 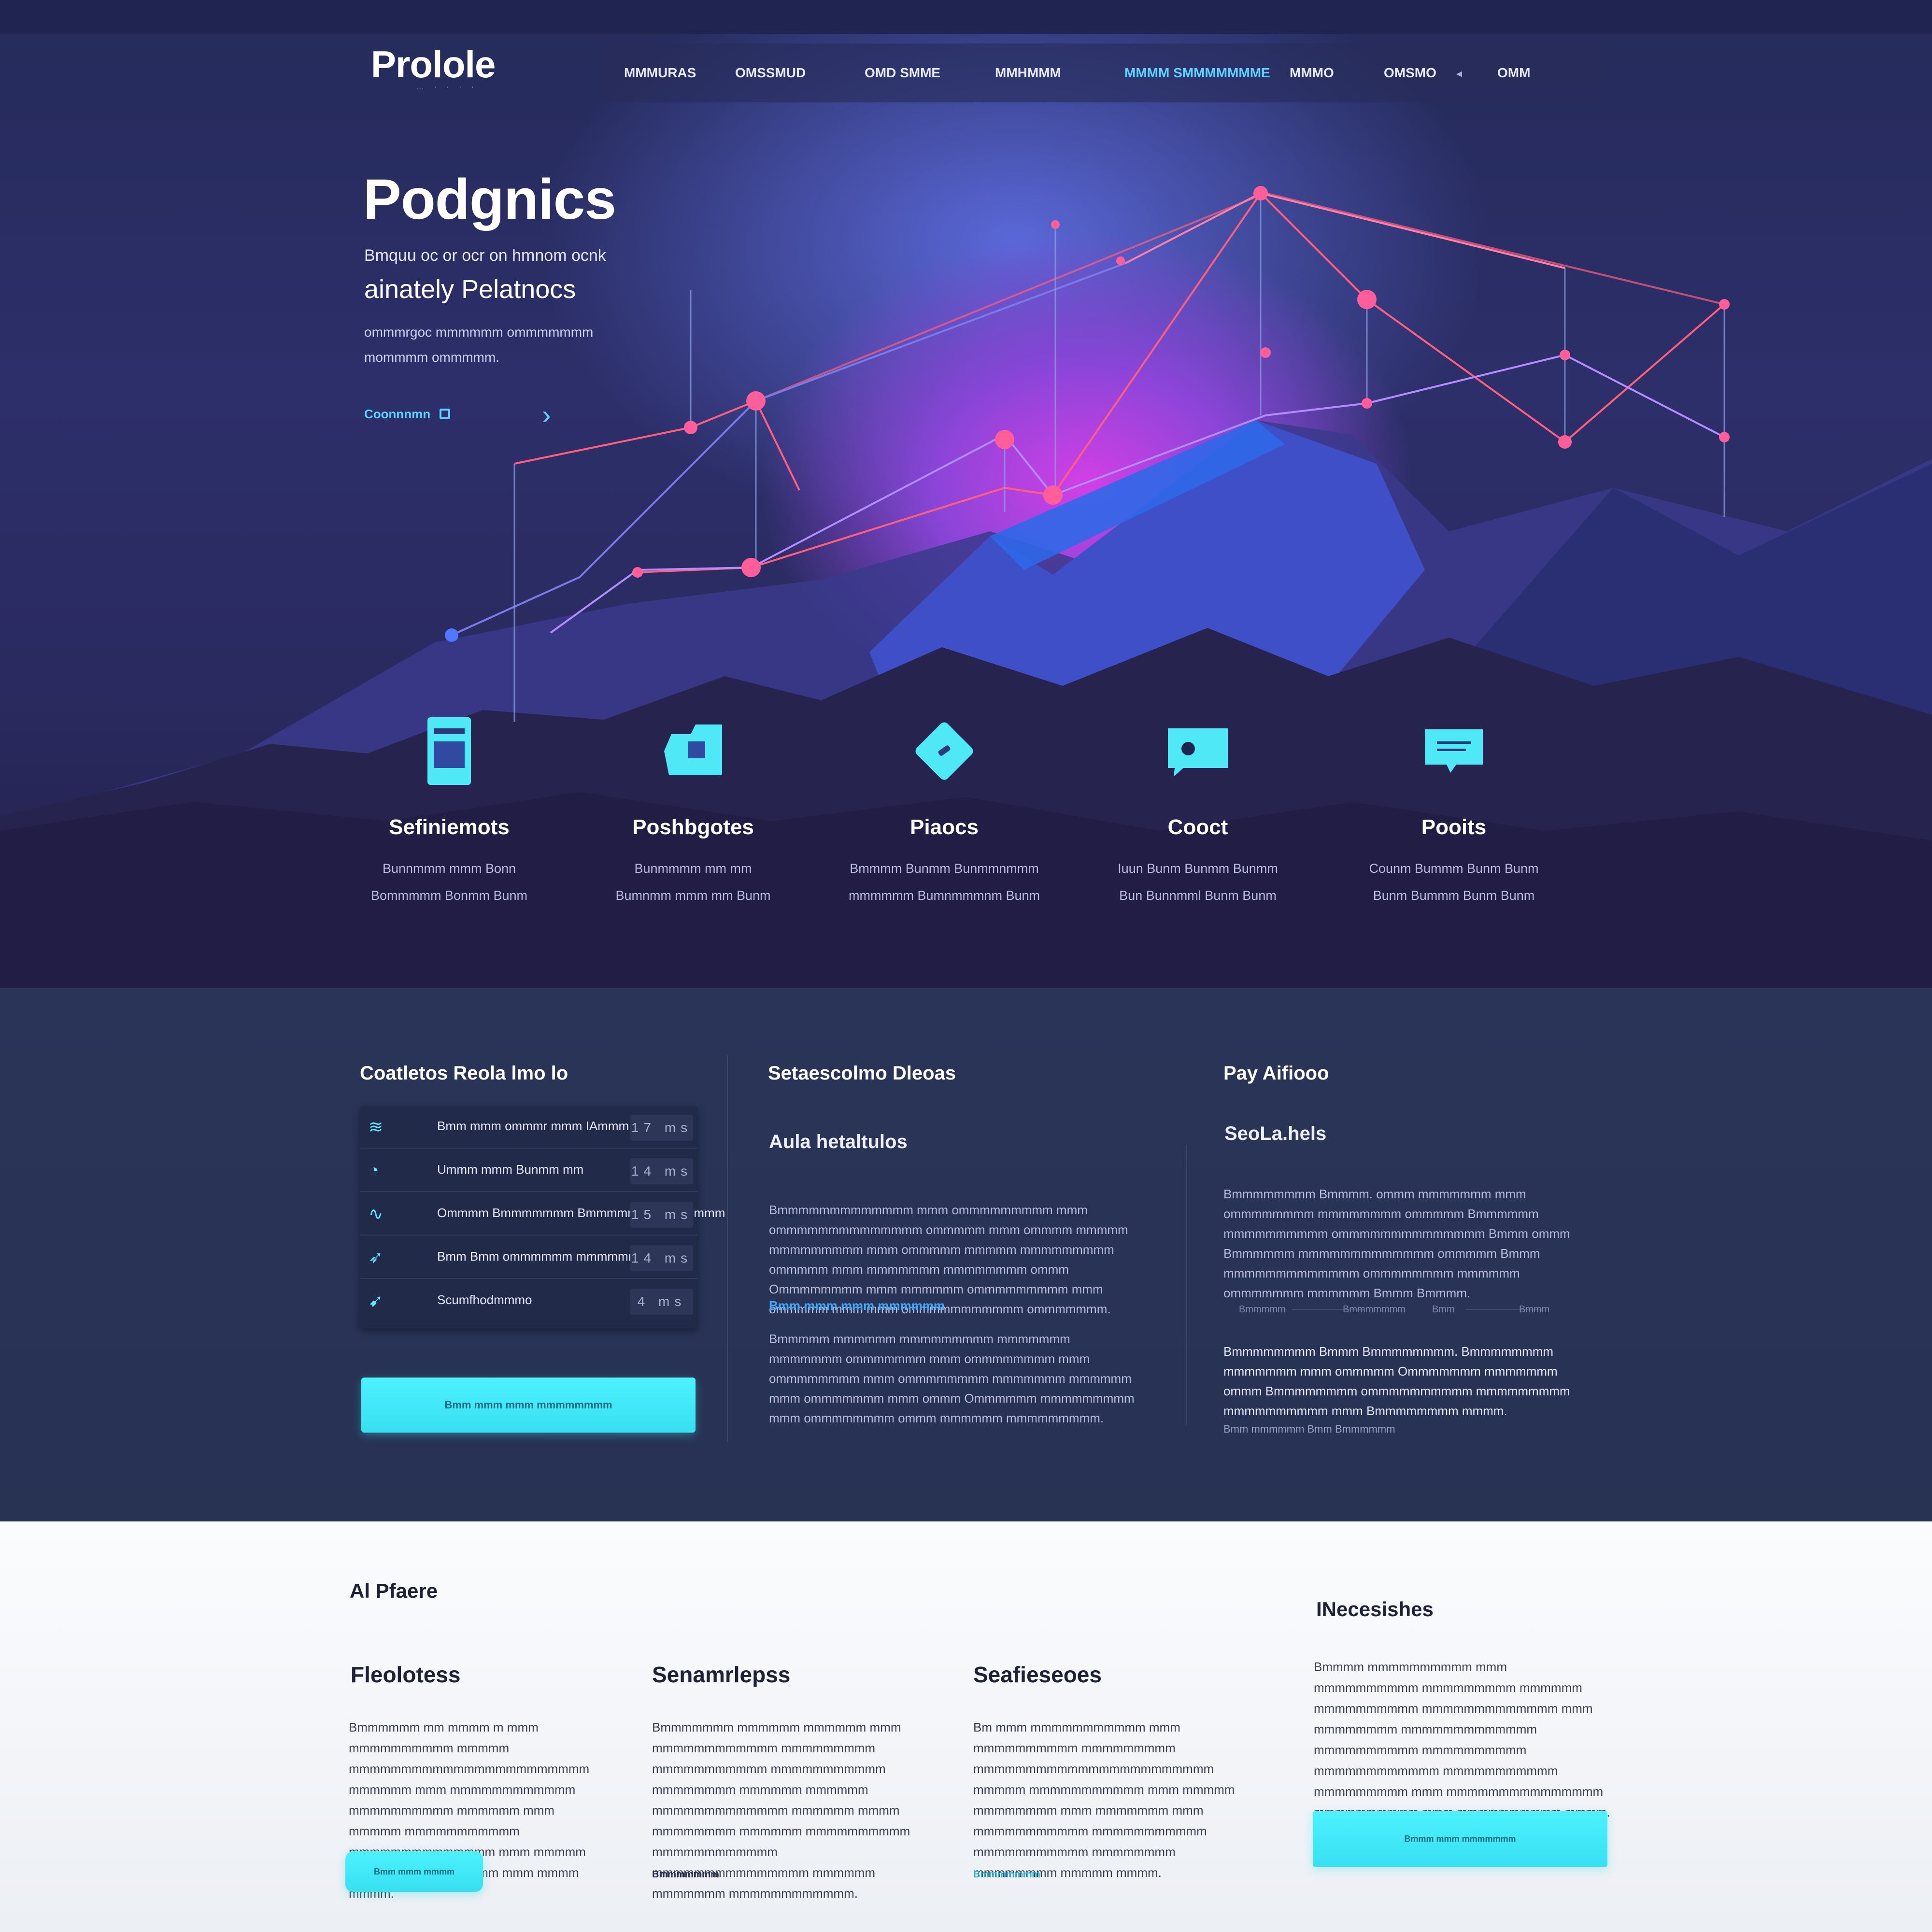 What do you see at coordinates (944, 827) in the screenshot?
I see `feature-title: Piaocs` at bounding box center [944, 827].